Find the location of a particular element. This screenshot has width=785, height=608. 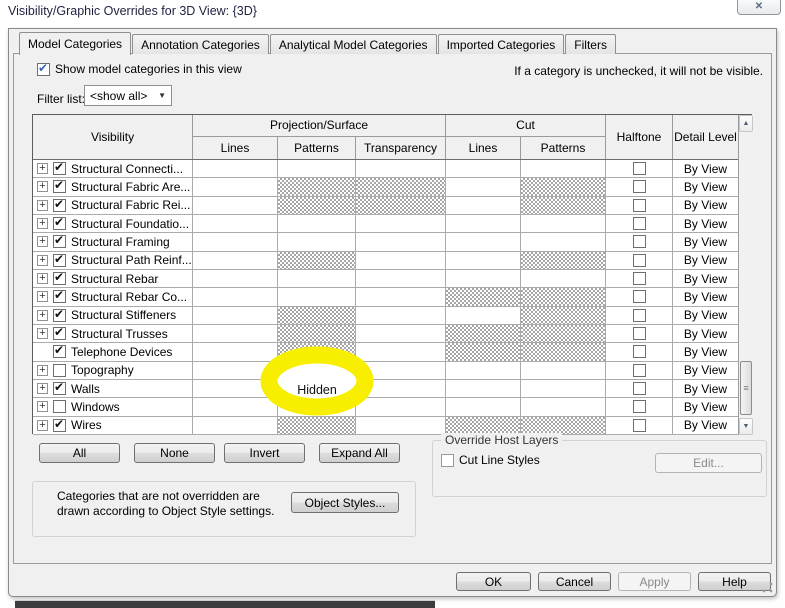

column-header-halftone: Halftone is located at coordinates (639, 137).